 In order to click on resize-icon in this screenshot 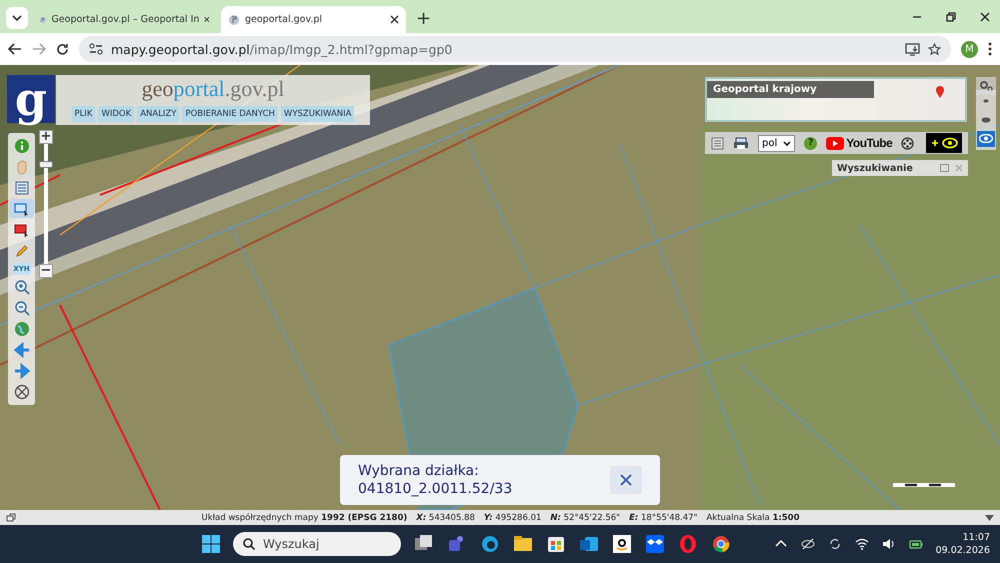, I will do `click(11, 517)`.